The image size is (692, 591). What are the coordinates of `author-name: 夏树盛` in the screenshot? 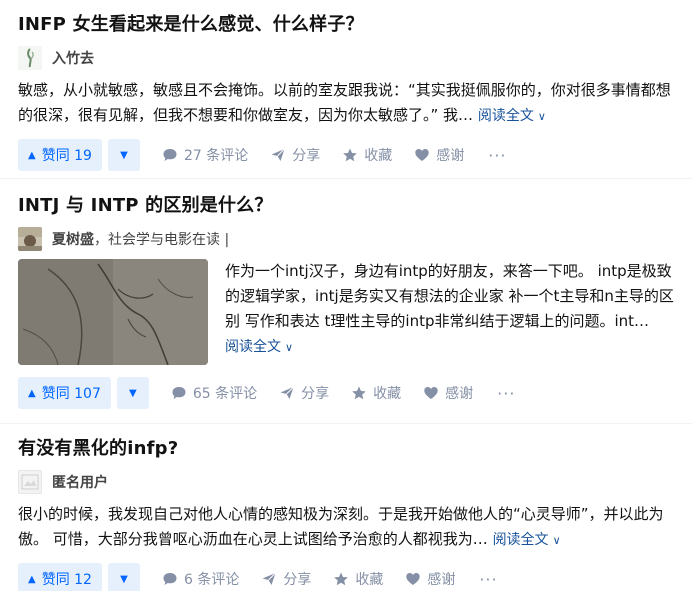 It's located at (73, 239).